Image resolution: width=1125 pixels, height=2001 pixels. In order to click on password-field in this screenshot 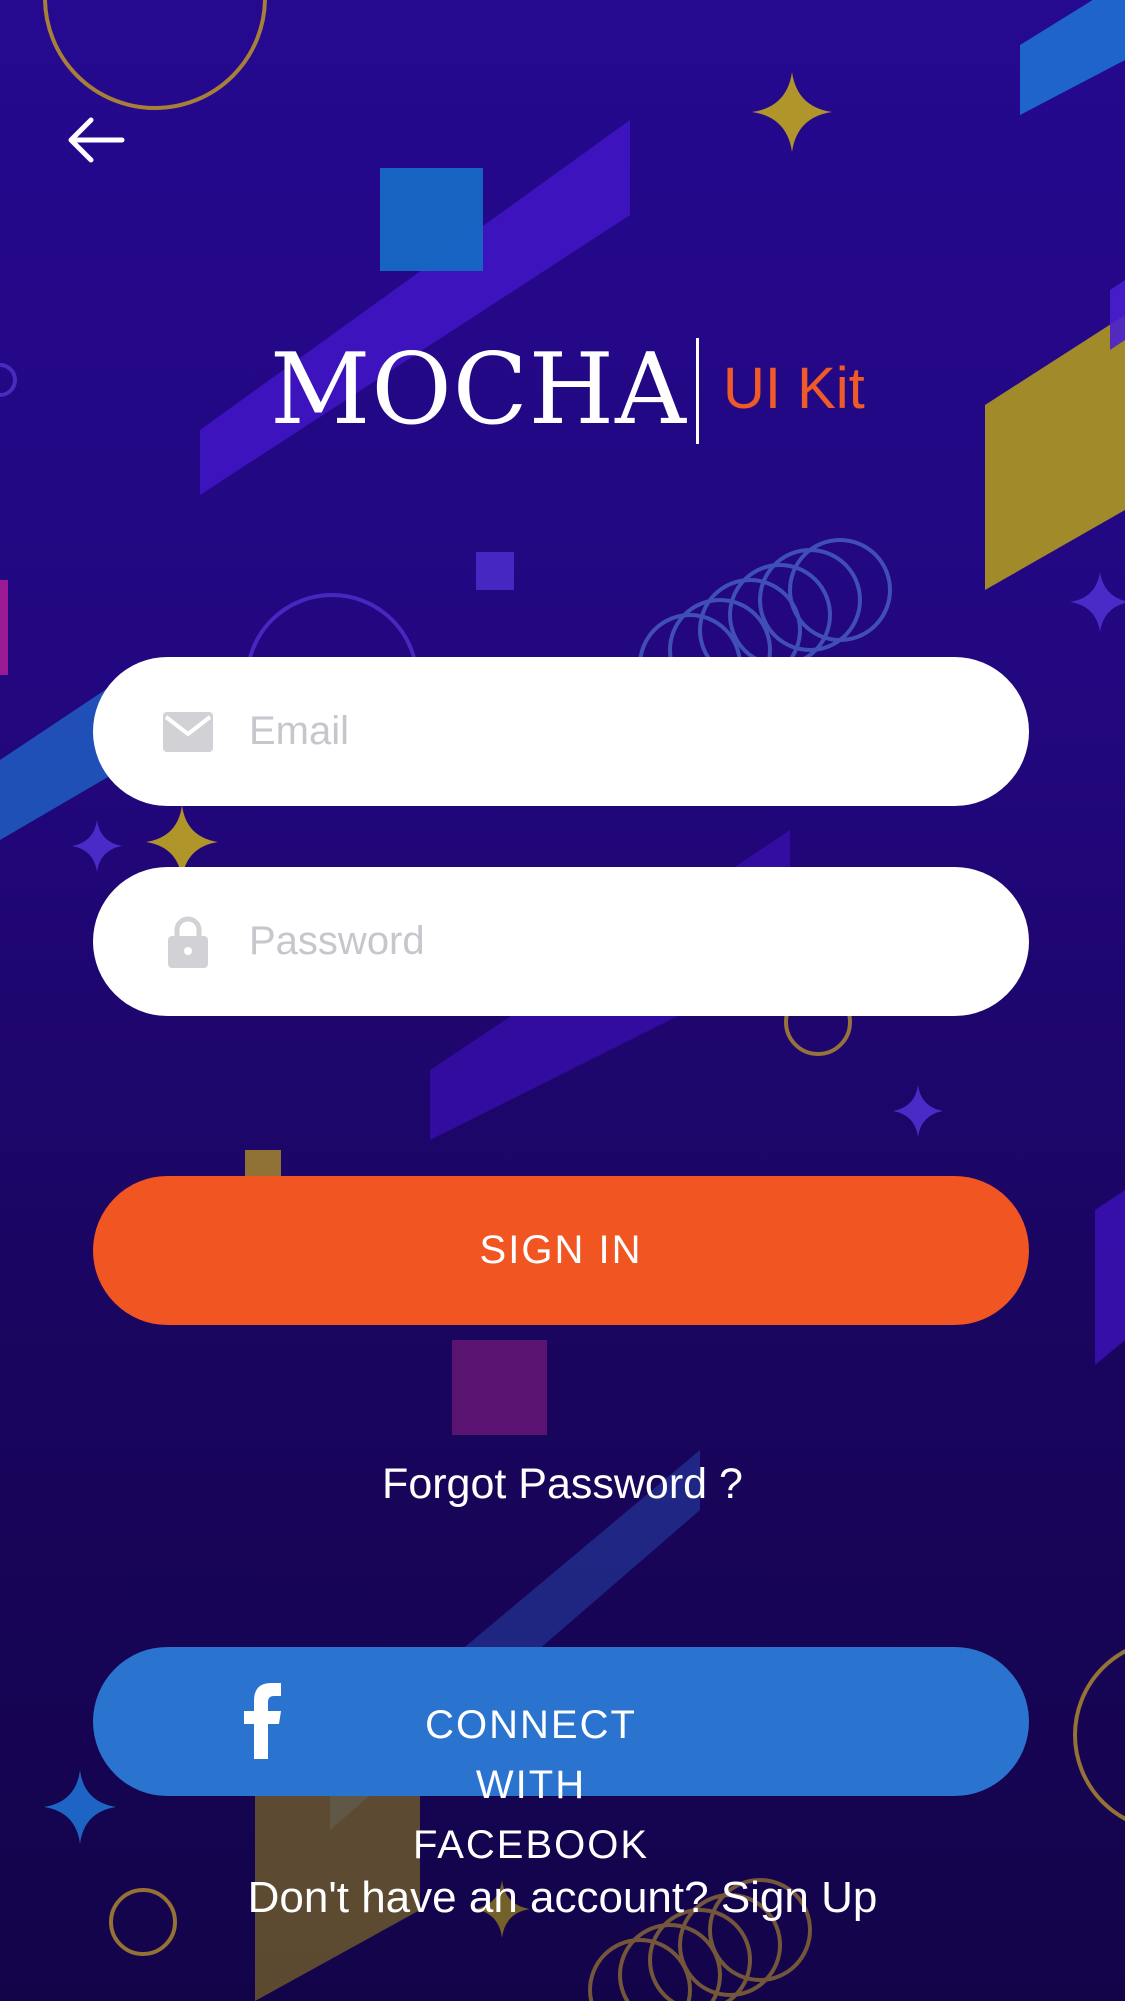, I will do `click(561, 941)`.